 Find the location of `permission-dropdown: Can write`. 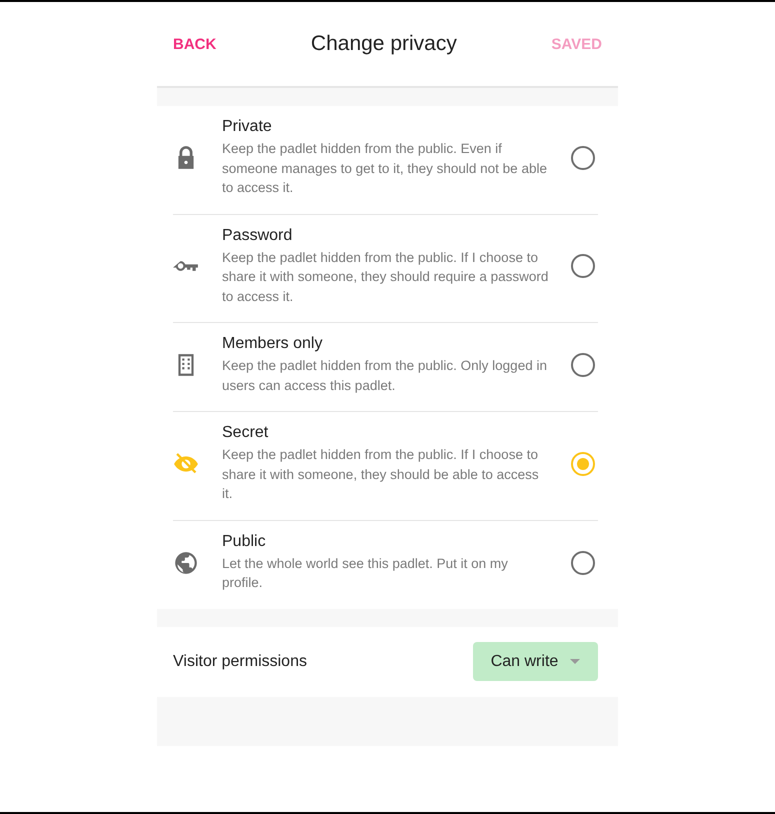

permission-dropdown: Can write is located at coordinates (535, 661).